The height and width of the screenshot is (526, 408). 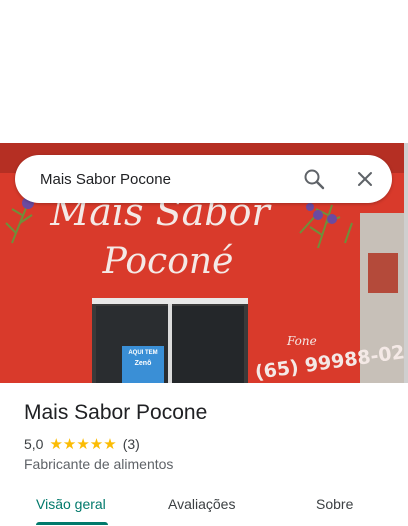 I want to click on close-icon, so click(x=365, y=179).